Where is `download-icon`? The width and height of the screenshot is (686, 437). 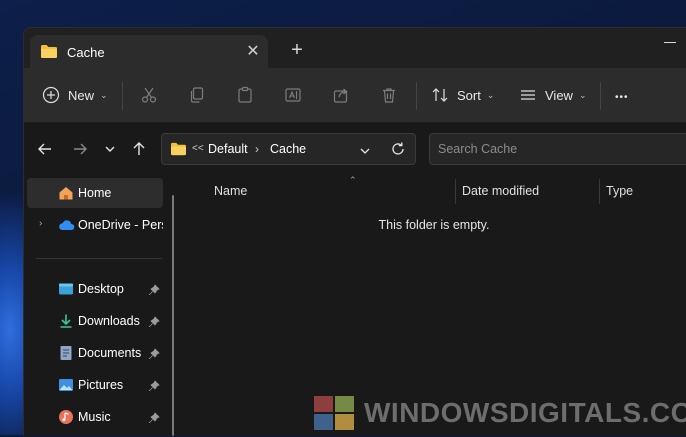 download-icon is located at coordinates (66, 321).